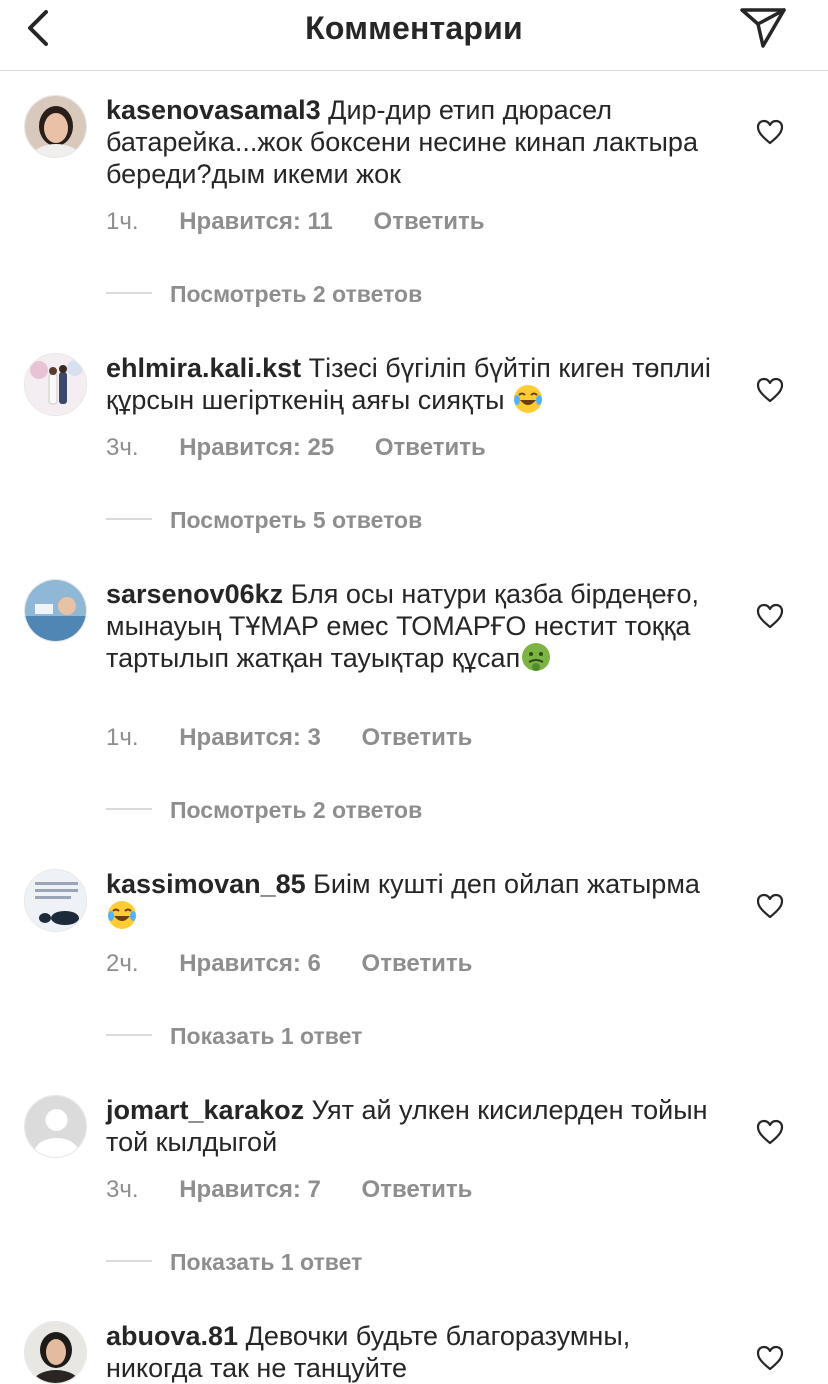  Describe the element at coordinates (122, 963) in the screenshot. I see `comment-time: 2ч.` at that location.